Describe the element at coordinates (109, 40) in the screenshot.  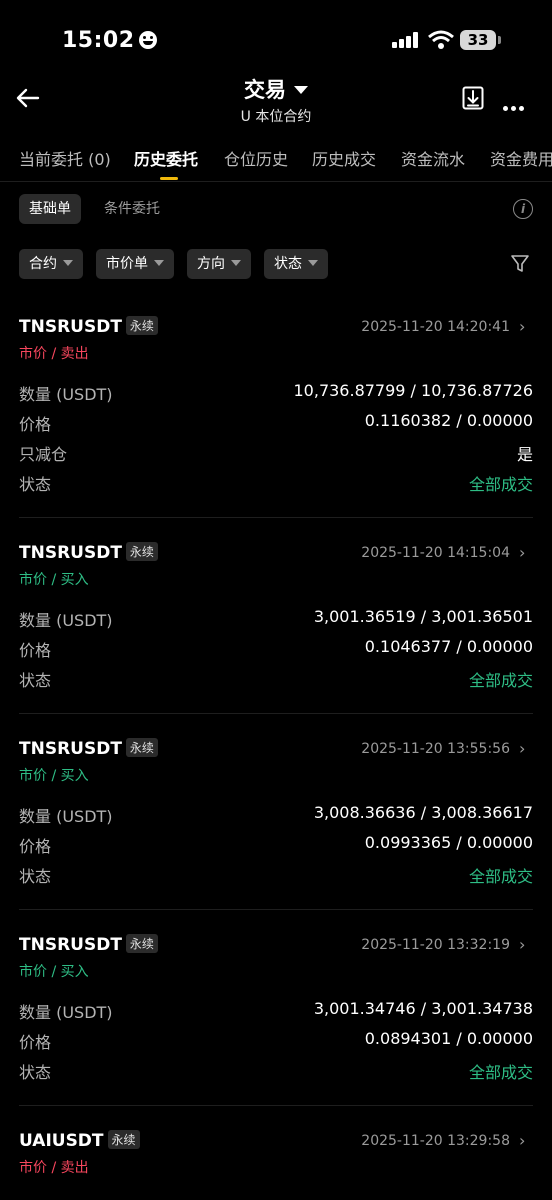
I see `status-time: 15:02` at that location.